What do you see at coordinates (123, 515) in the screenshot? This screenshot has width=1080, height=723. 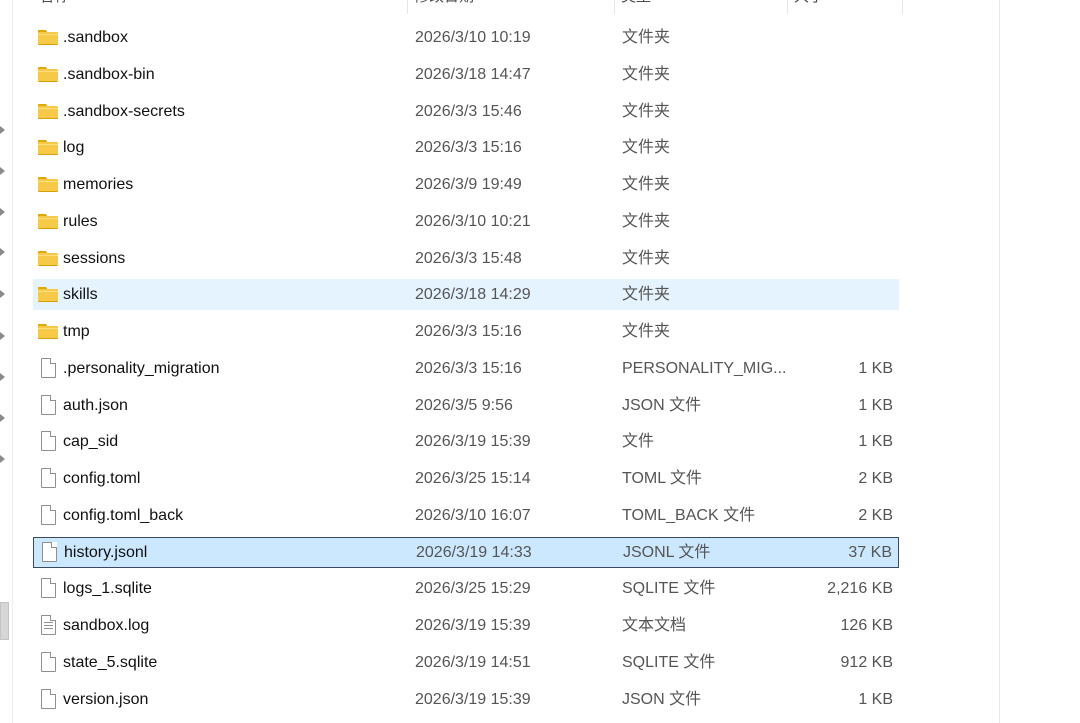 I see `item-name: config.toml_back` at bounding box center [123, 515].